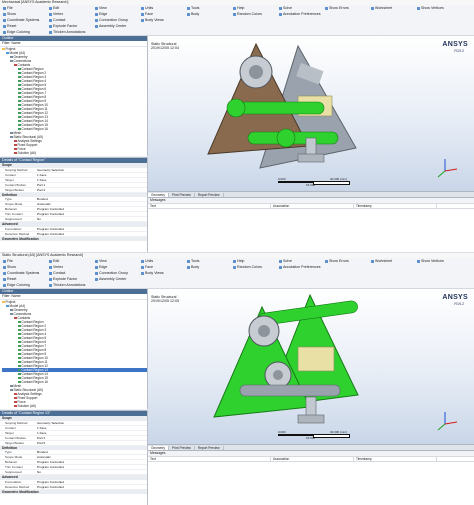  Describe the element at coordinates (92, 190) in the screenshot. I see `details-value: Part 2` at that location.